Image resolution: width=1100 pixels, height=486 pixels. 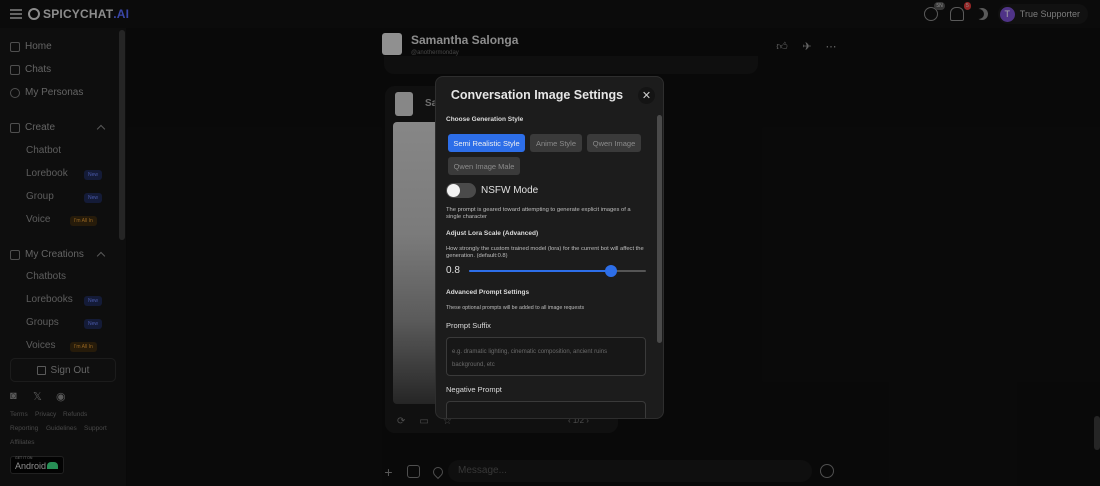 I want to click on close-icon: ✕, so click(x=646, y=96).